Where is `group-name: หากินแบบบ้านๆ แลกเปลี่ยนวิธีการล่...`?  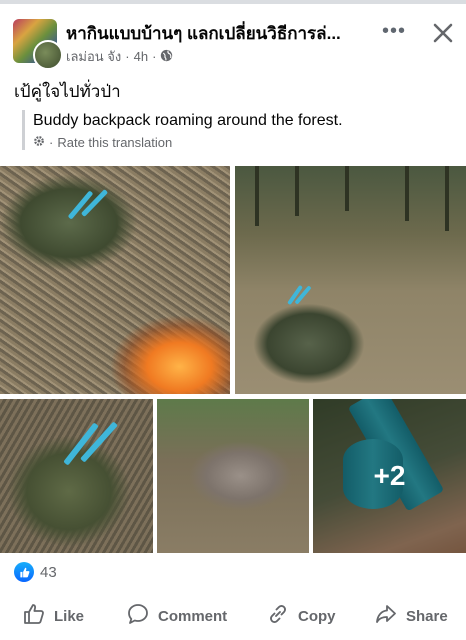 group-name: หากินแบบบ้านๆ แลกเปลี่ยนวิธีการล่... is located at coordinates (216, 33).